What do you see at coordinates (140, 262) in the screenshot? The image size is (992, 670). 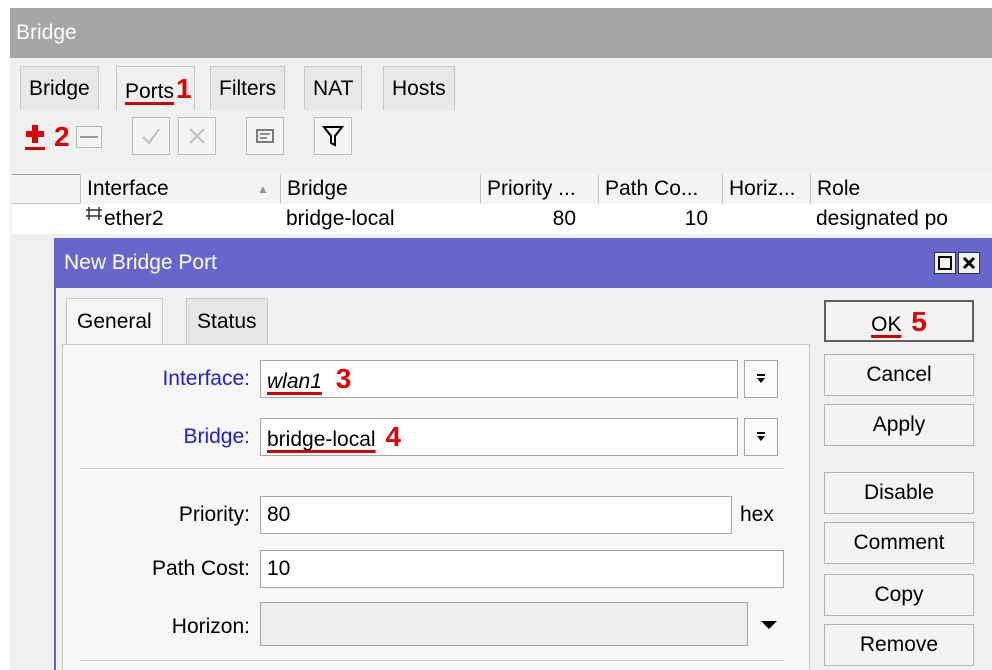 I see `dialog-title-text: New Bridge Port` at bounding box center [140, 262].